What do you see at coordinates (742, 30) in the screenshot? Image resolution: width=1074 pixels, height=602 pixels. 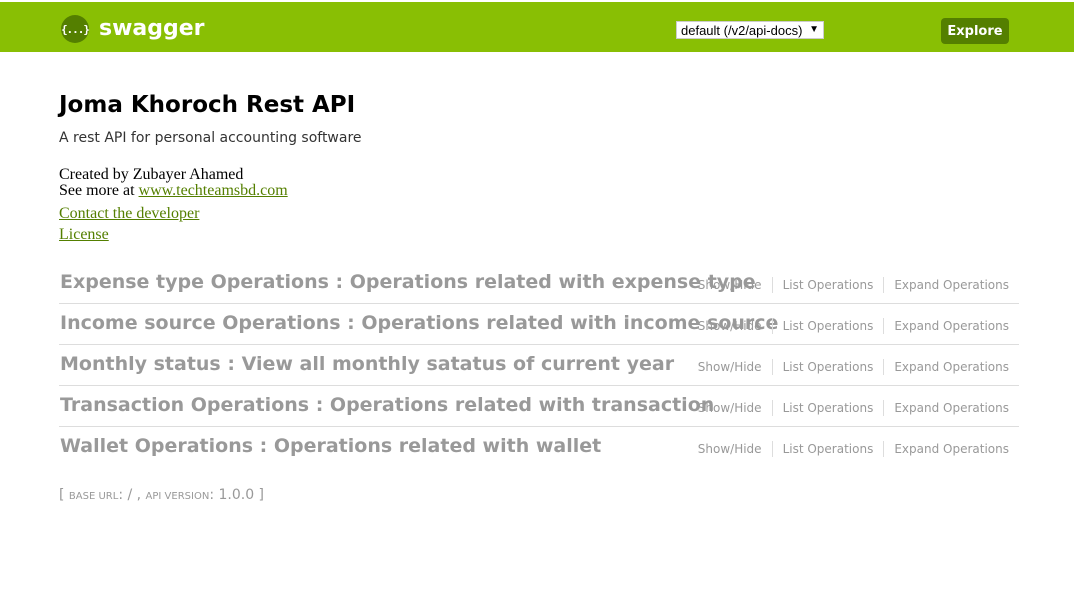 I see `api-spec-select-value: default (/v2/api-docs)` at bounding box center [742, 30].